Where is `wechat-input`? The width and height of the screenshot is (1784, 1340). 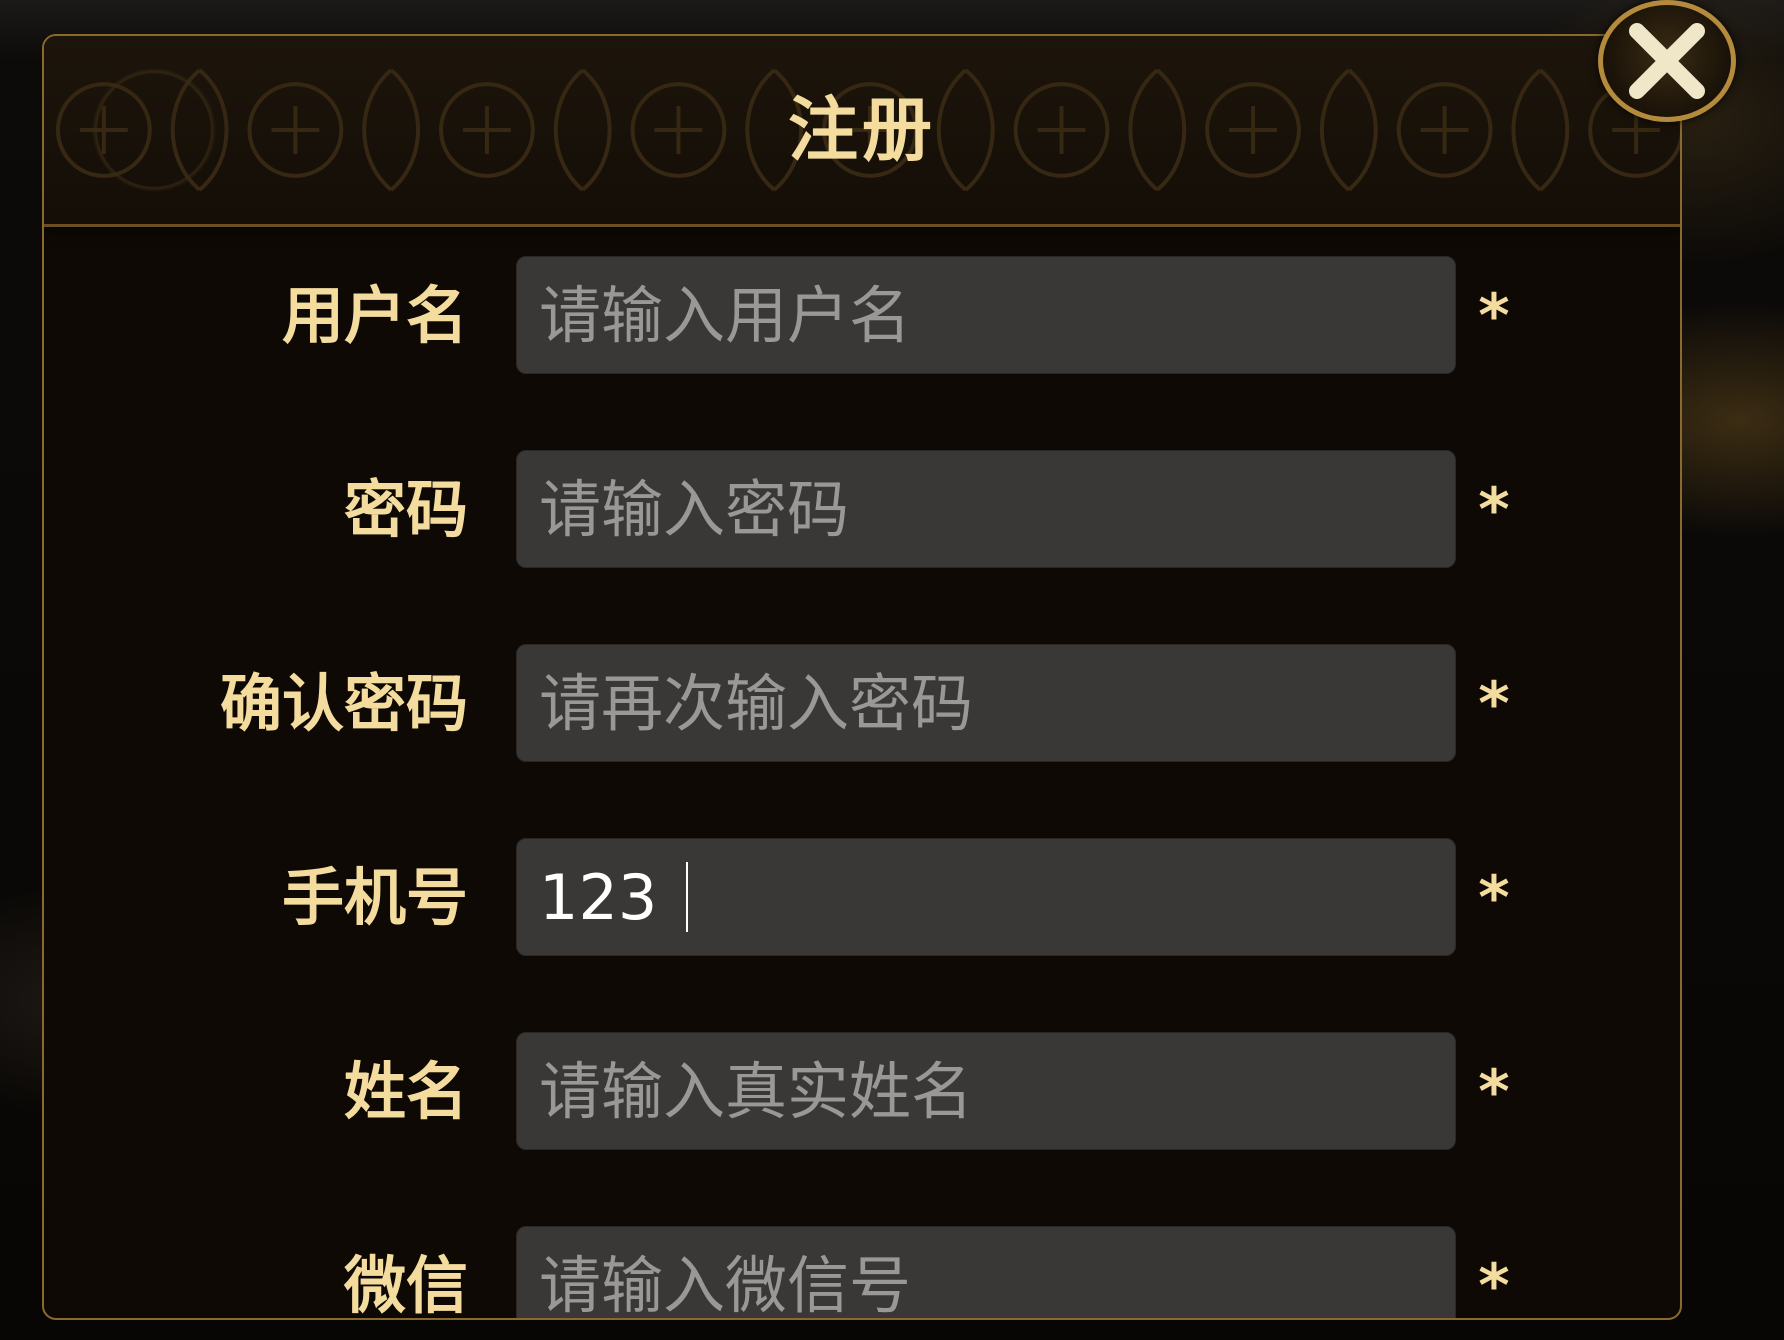 wechat-input is located at coordinates (986, 1272).